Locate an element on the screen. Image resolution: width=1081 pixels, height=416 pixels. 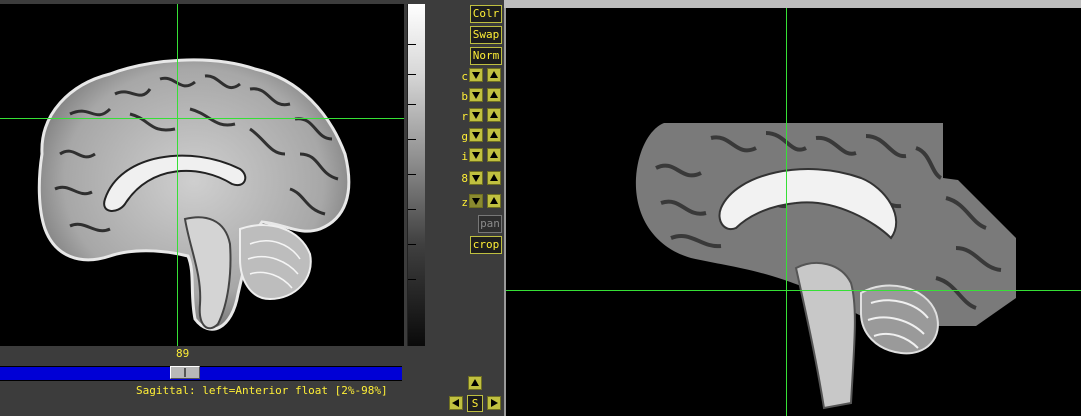
slice-number: 89 is located at coordinates (183, 353).